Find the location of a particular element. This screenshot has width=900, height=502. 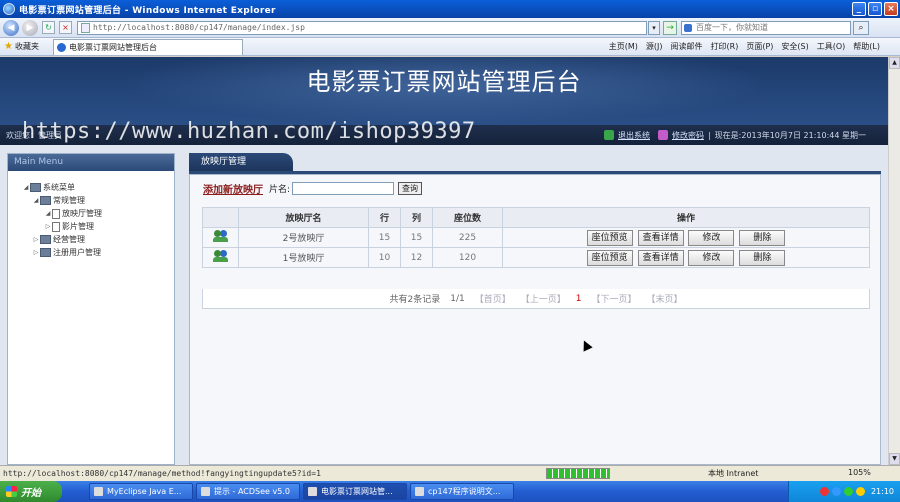

hall-cols: 12 is located at coordinates (416, 257).